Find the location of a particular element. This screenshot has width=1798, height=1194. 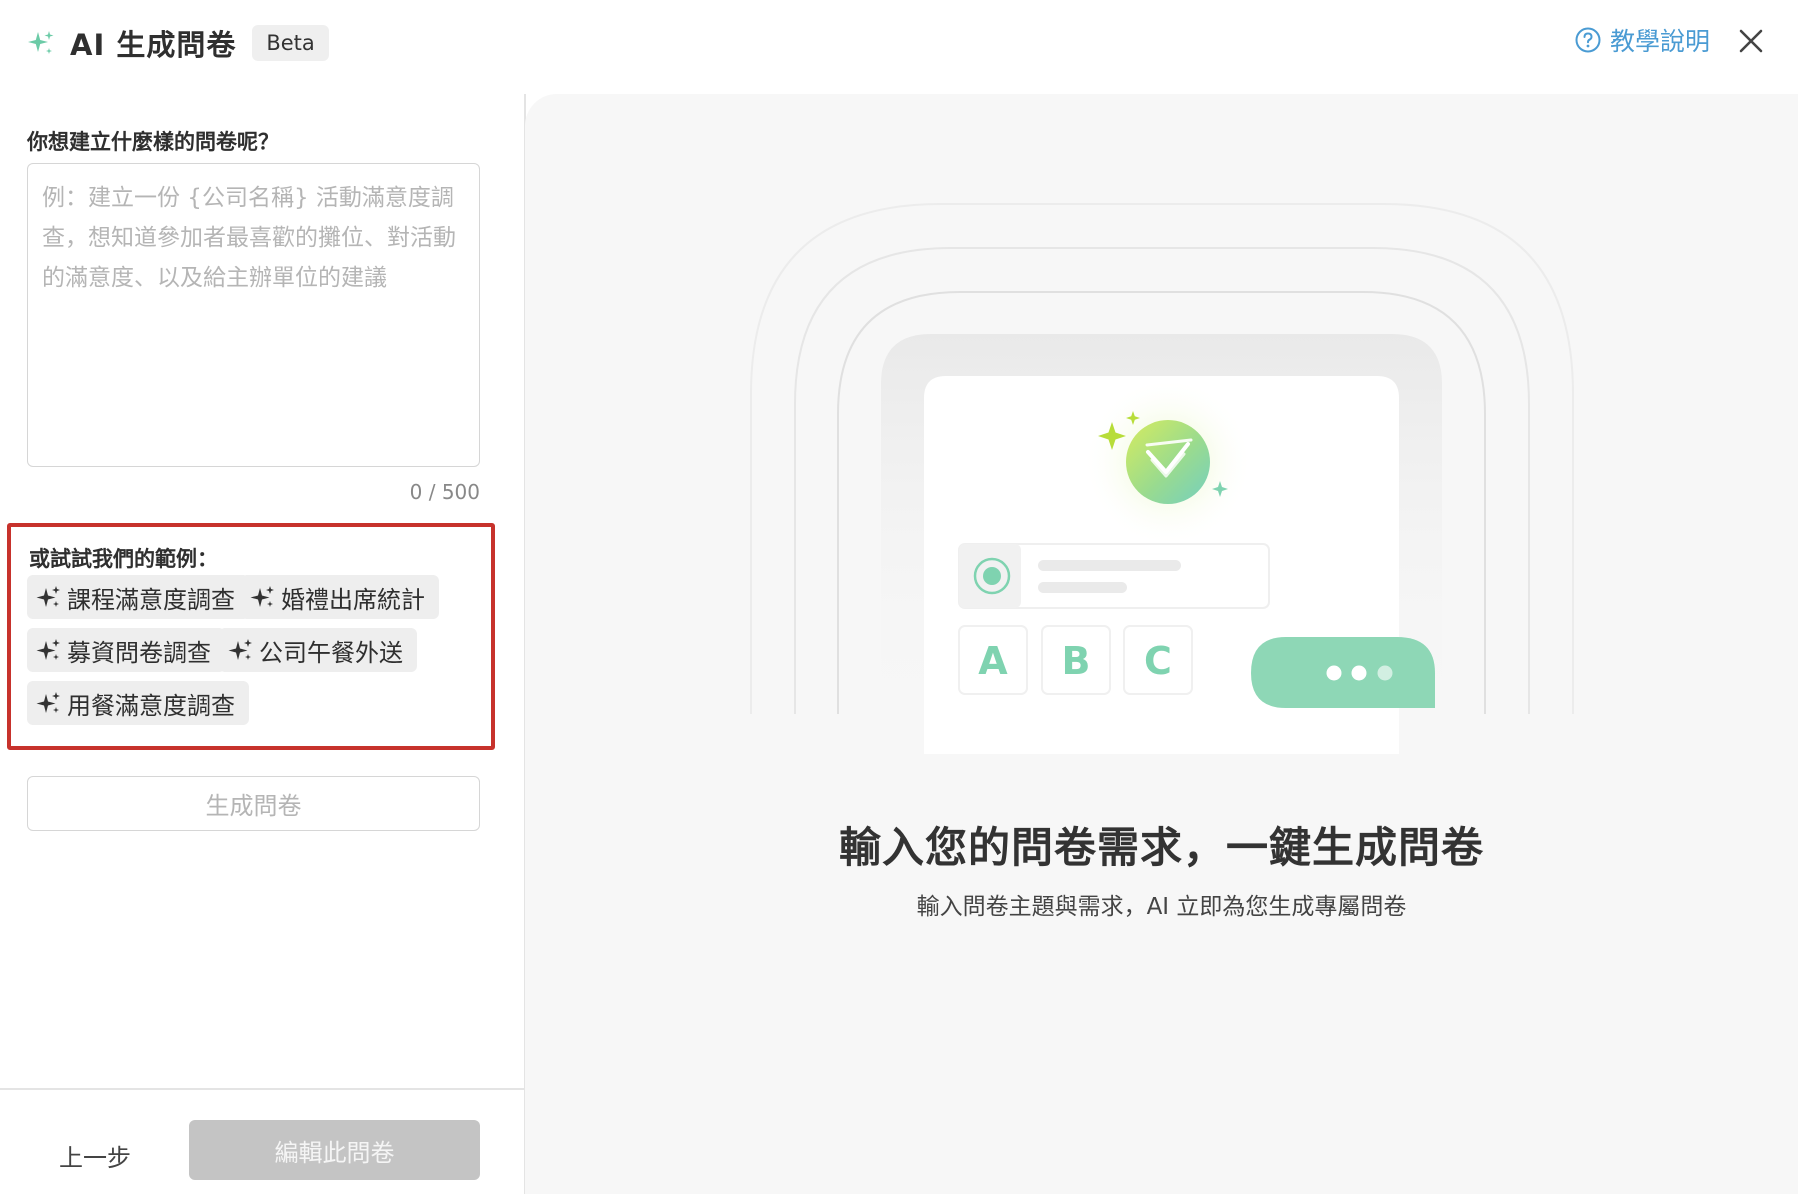

survey-badge is located at coordinates (1168, 462).